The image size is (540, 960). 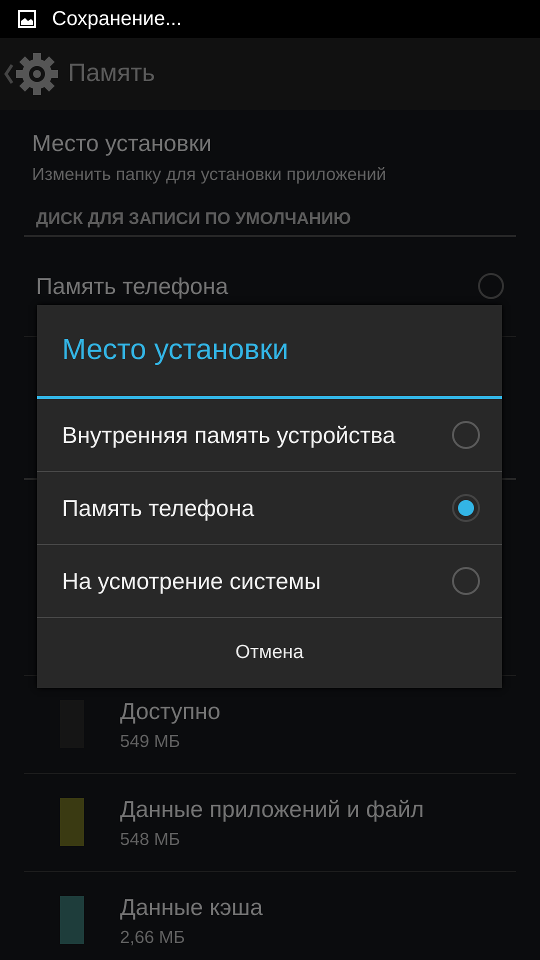 I want to click on setting-subtitle: Изменить папку для установки приложений, so click(x=210, y=174).